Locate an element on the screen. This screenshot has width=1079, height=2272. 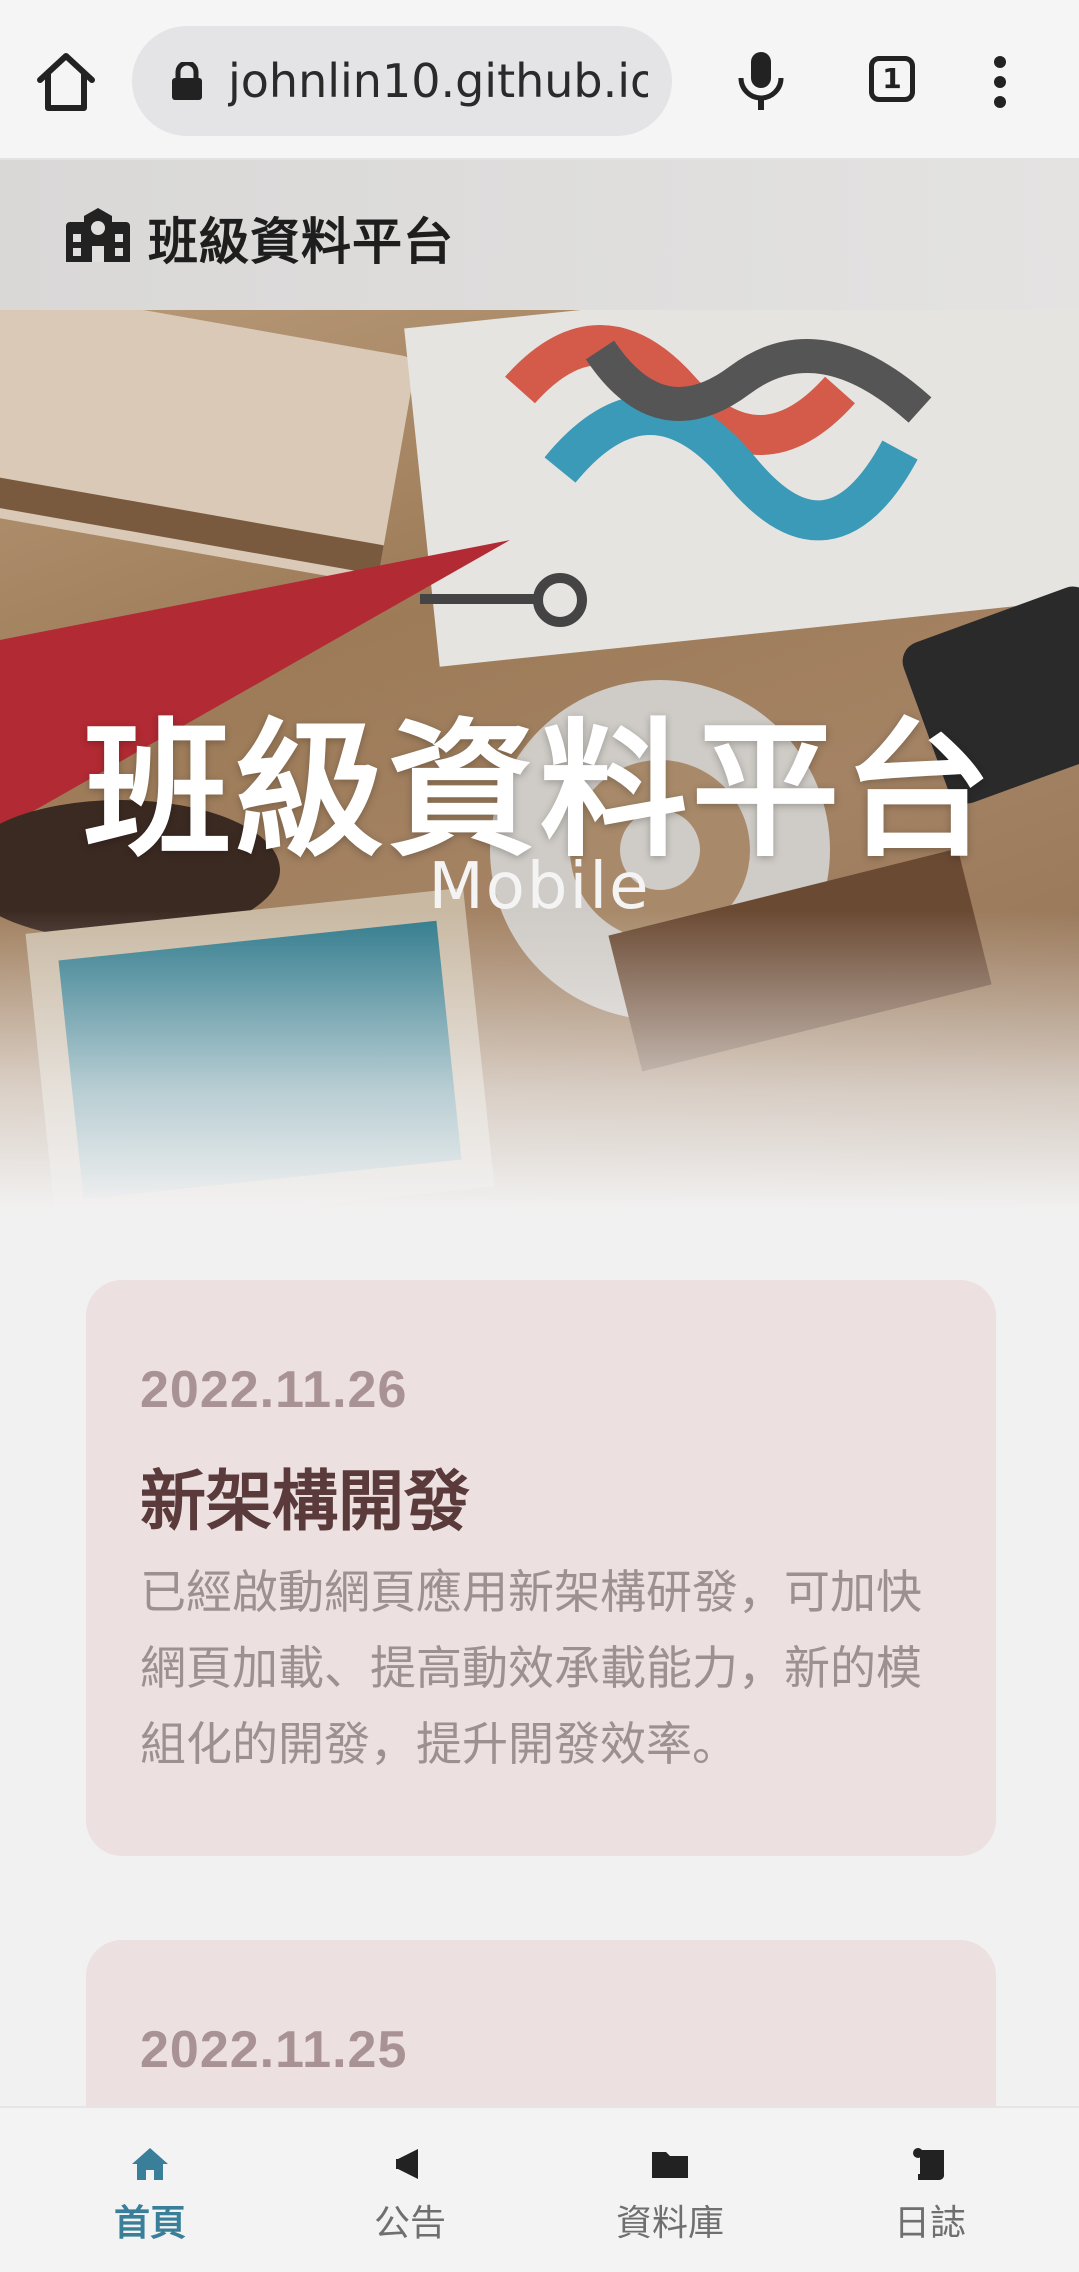
scroll-icon is located at coordinates (930, 2164).